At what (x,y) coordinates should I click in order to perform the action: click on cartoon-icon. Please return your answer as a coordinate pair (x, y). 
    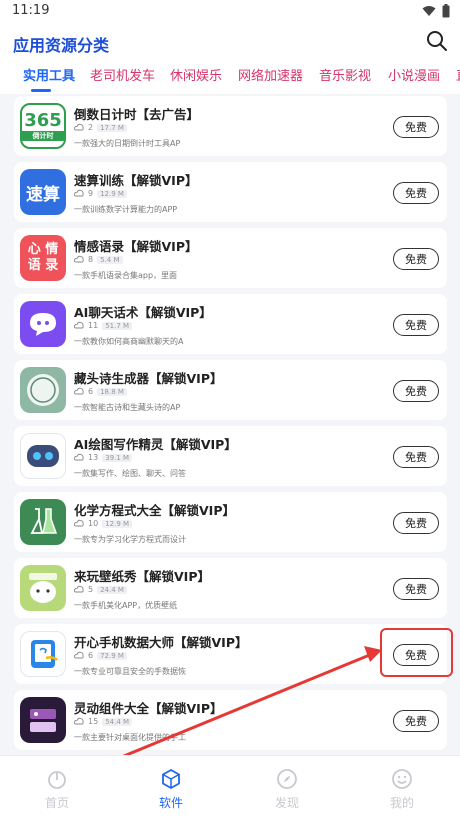
    Looking at the image, I should click on (43, 588).